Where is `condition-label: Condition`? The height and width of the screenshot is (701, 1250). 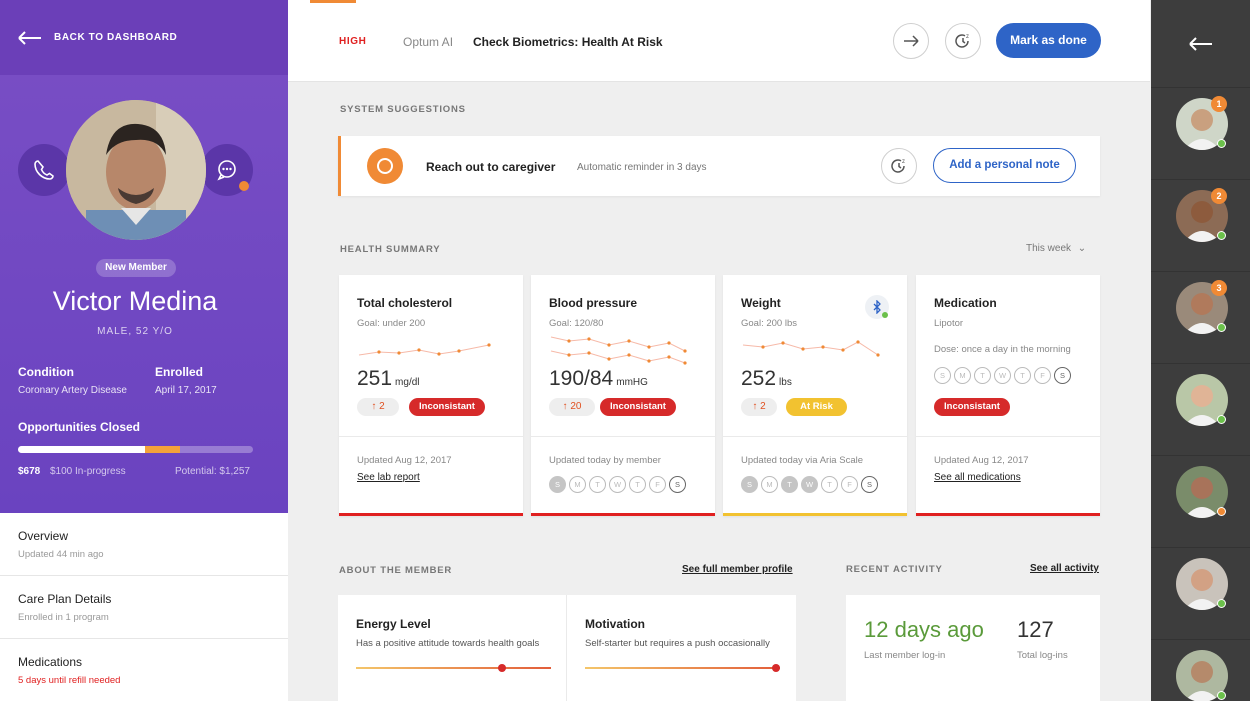
condition-label: Condition is located at coordinates (46, 372).